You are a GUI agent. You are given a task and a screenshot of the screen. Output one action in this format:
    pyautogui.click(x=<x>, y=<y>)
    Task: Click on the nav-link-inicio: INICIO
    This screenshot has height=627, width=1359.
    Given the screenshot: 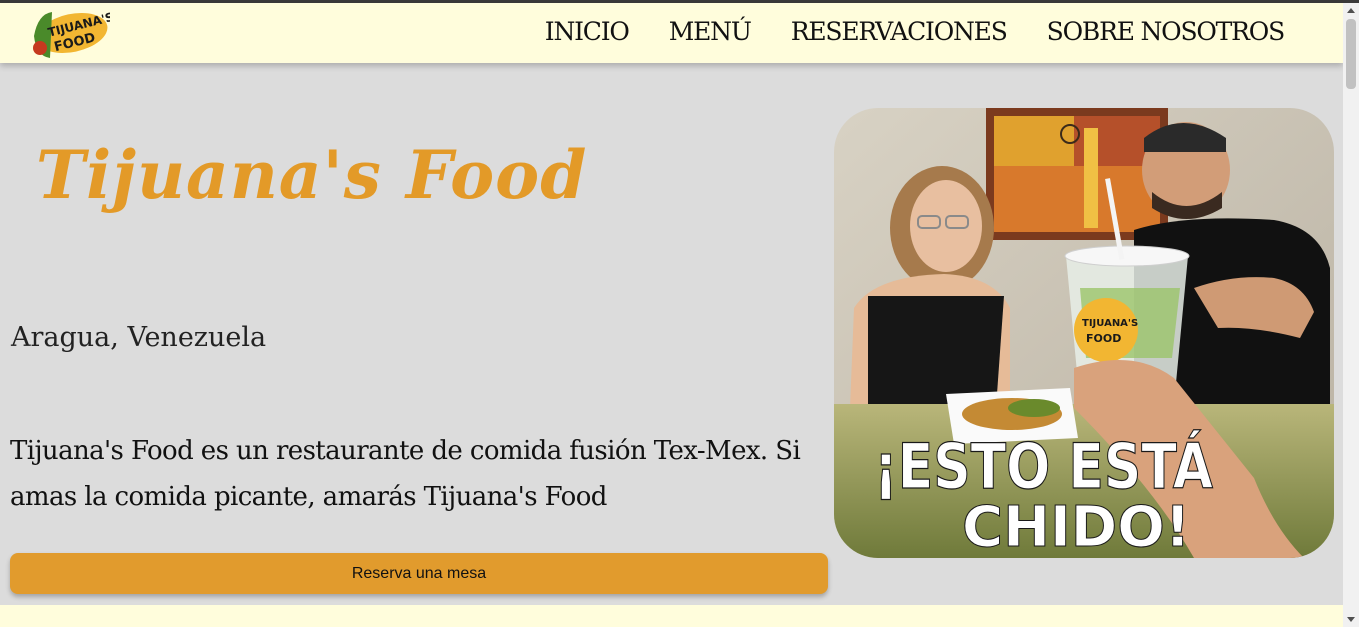 What is the action you would take?
    pyautogui.click(x=587, y=31)
    